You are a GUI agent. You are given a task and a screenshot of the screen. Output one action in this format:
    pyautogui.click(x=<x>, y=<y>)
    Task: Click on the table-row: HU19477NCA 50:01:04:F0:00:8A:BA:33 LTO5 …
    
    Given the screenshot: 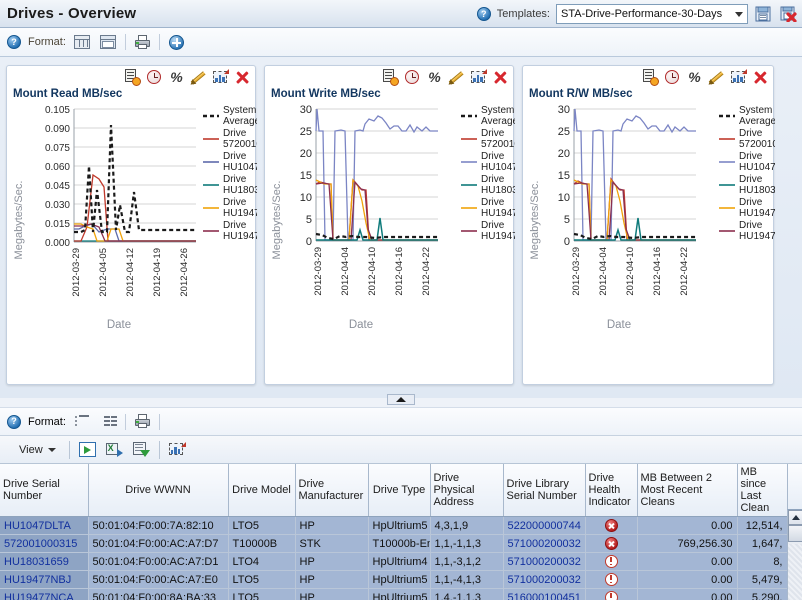 What is the action you would take?
    pyautogui.click(x=394, y=594)
    